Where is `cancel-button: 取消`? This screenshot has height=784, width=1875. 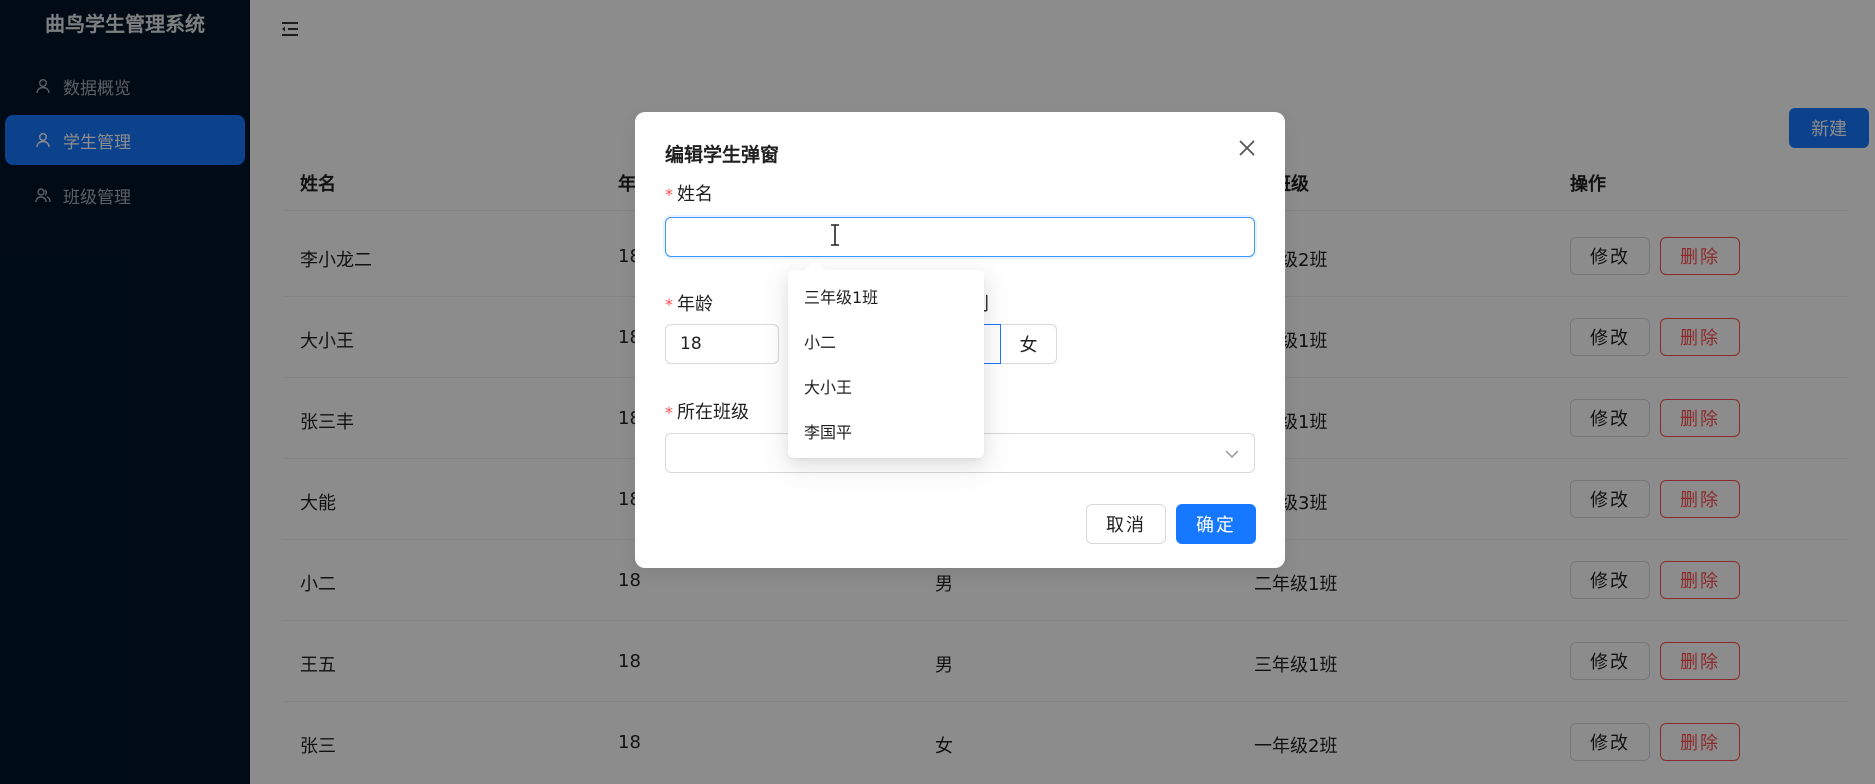 cancel-button: 取消 is located at coordinates (1126, 524).